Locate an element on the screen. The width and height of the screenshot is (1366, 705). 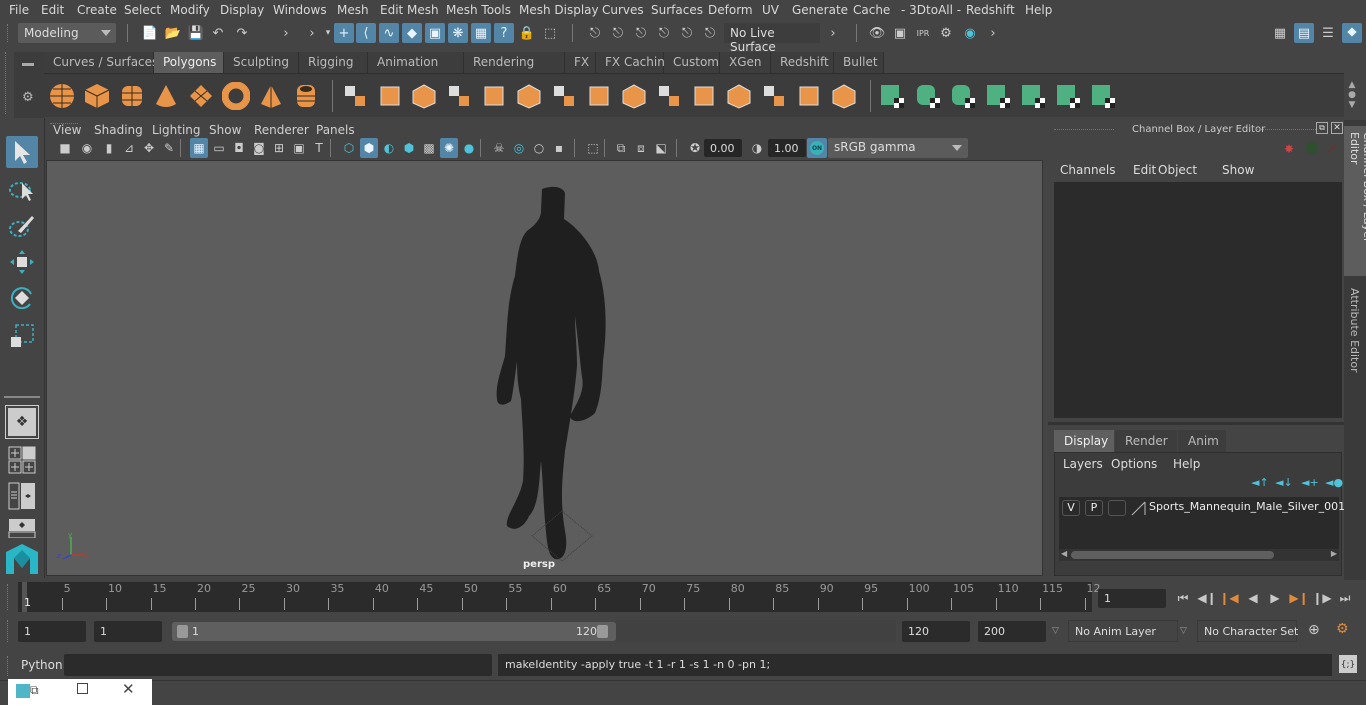
attribute-editor-toggle-icon: ▤ is located at coordinates (1304, 33).